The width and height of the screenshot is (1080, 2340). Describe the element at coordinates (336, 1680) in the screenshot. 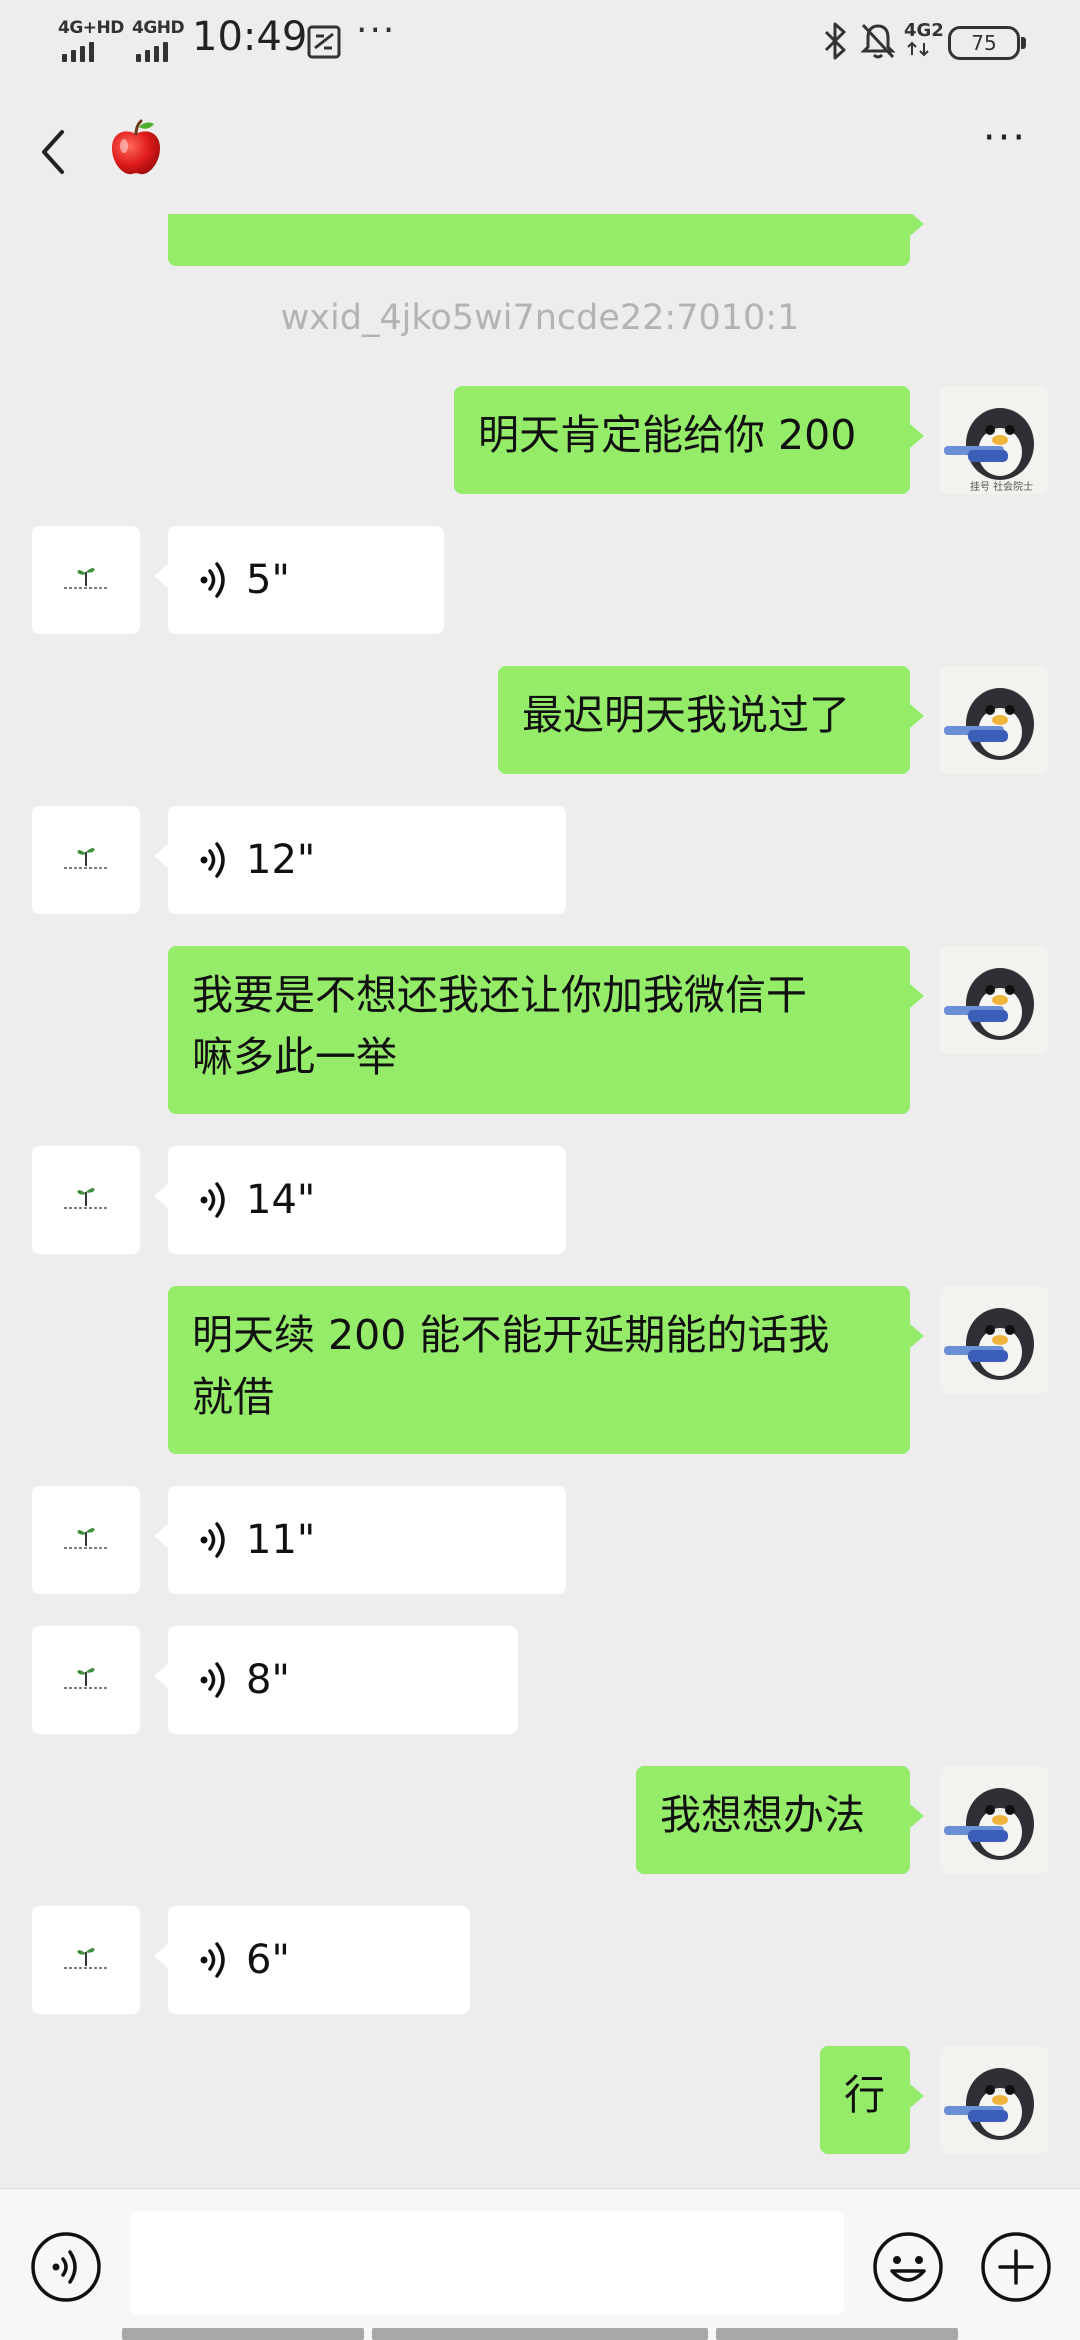

I see `voice-message-bubble: 8"` at that location.